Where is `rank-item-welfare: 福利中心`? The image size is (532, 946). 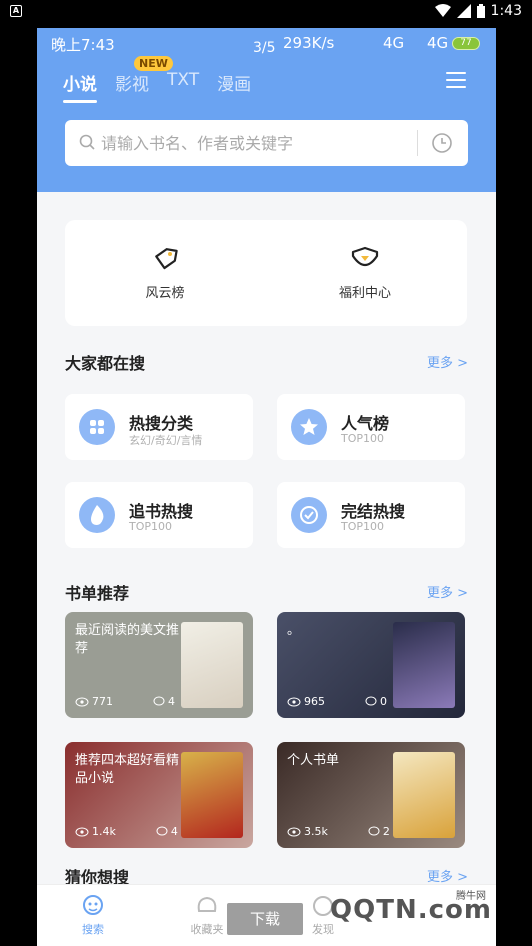
rank-item-welfare: 福利中心 is located at coordinates (365, 272).